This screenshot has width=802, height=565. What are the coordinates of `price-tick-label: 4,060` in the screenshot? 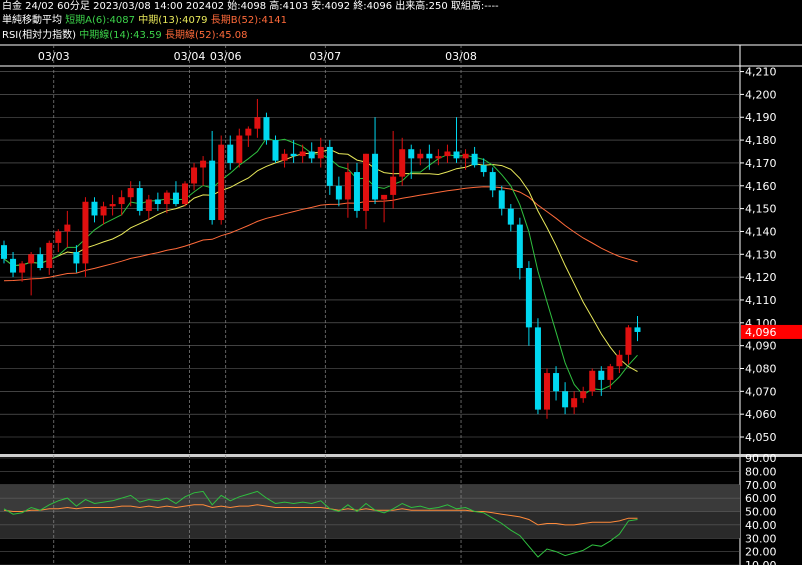 It's located at (761, 414).